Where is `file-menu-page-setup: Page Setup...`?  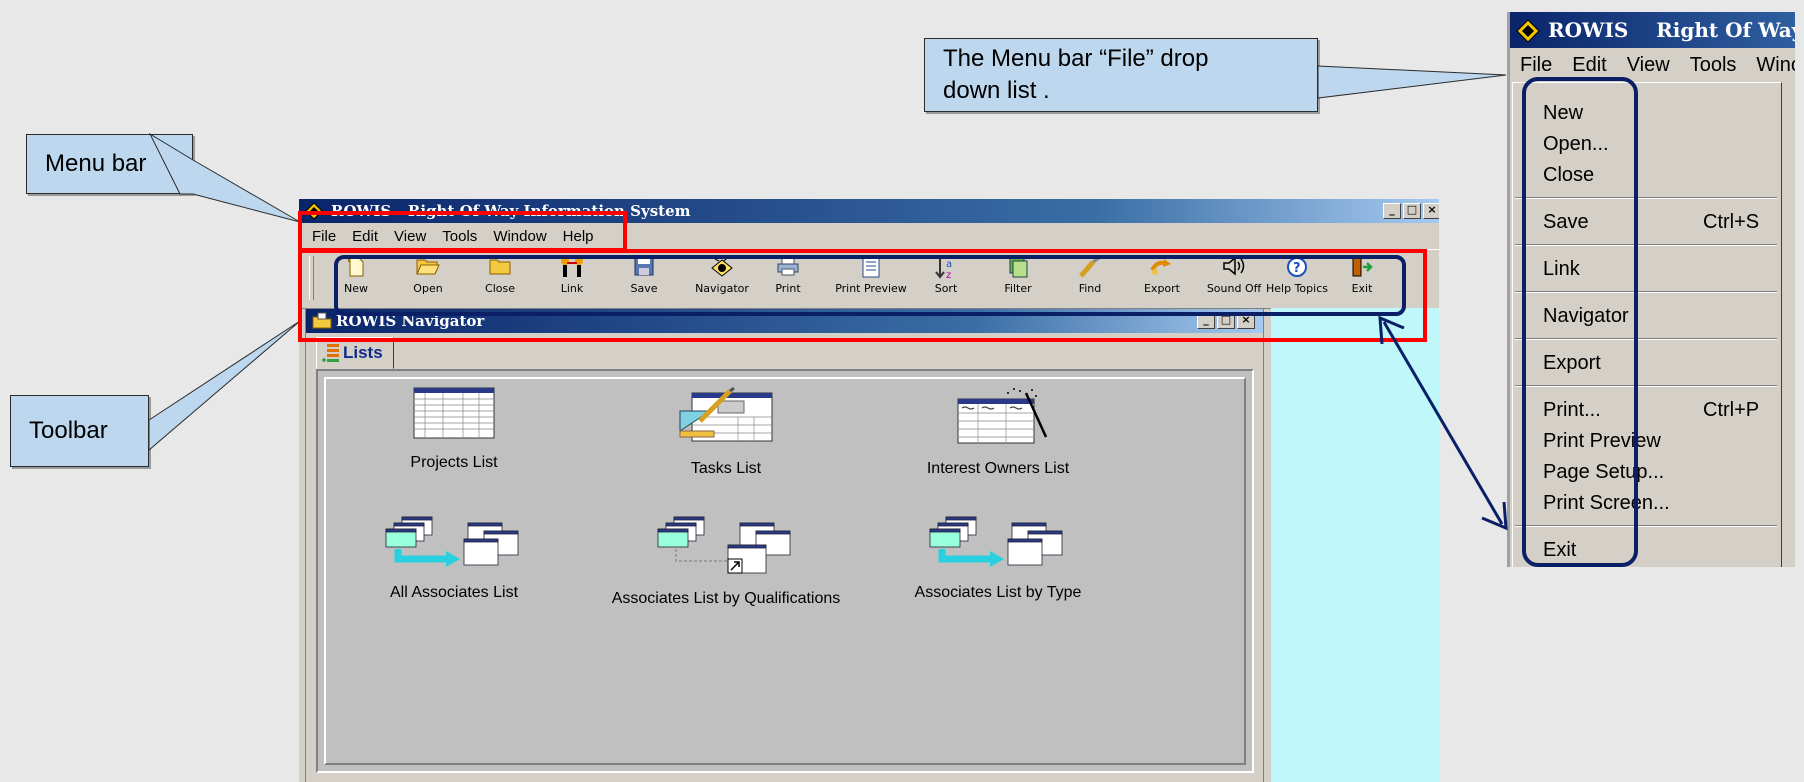 file-menu-page-setup: Page Setup... is located at coordinates (1658, 472).